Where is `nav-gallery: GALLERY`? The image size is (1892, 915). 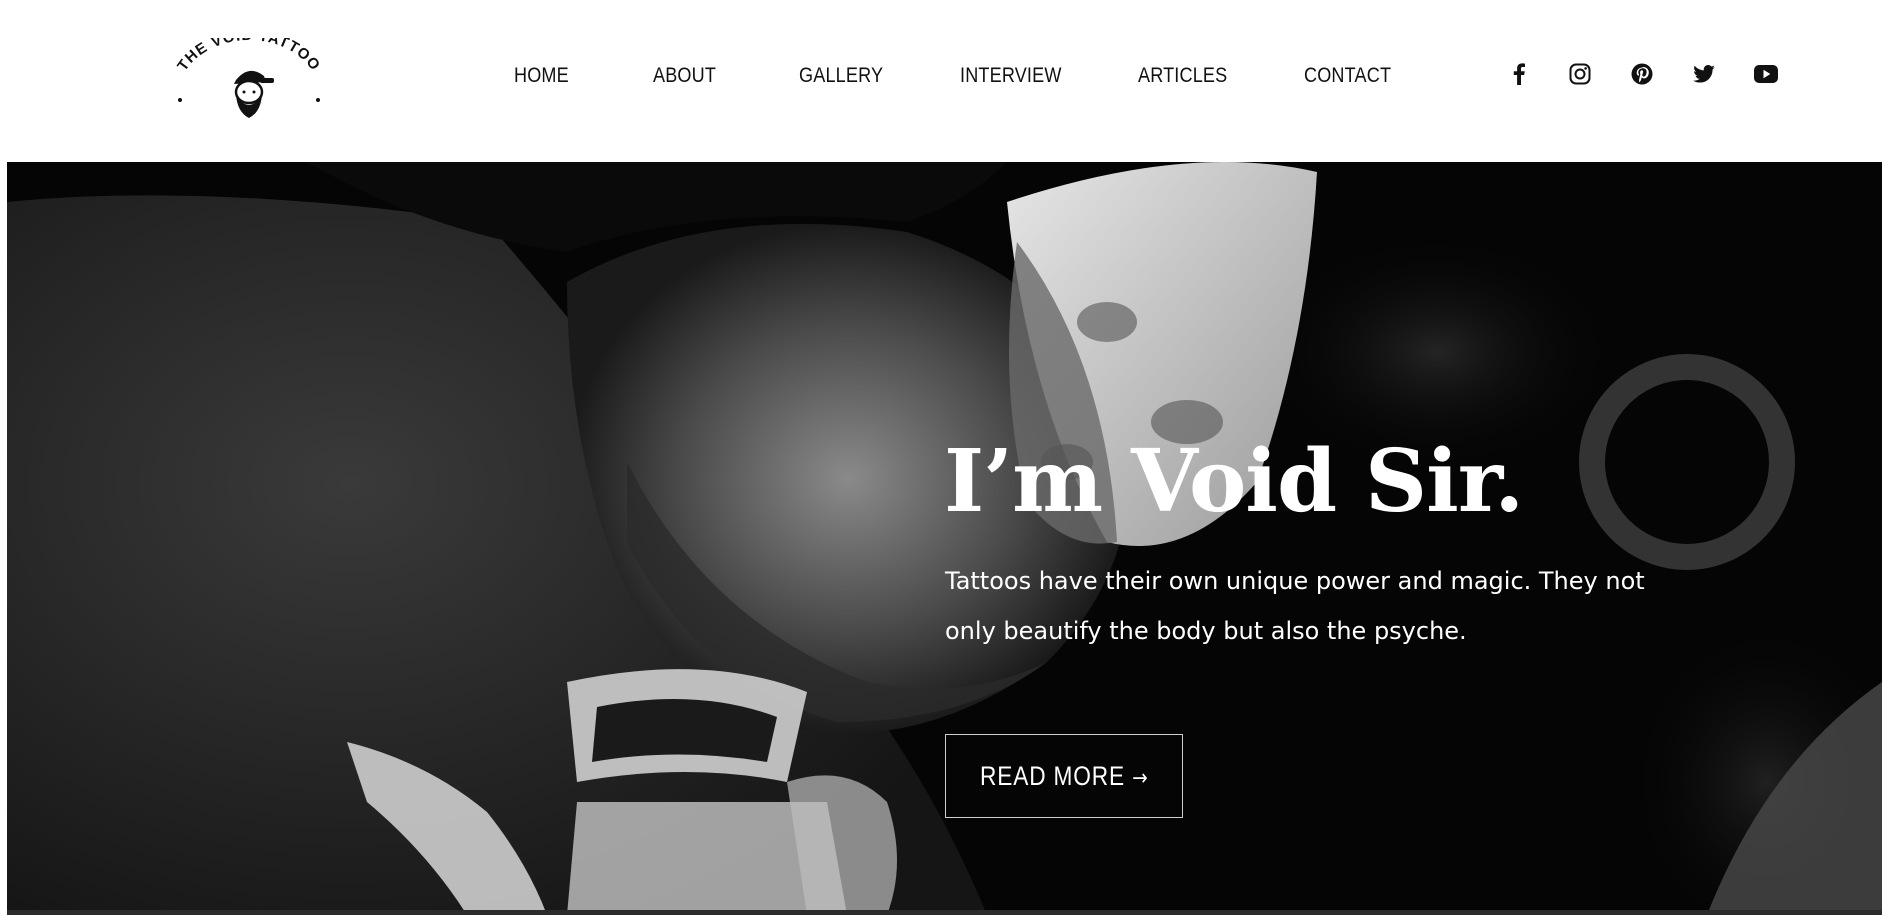 nav-gallery: GALLERY is located at coordinates (841, 76).